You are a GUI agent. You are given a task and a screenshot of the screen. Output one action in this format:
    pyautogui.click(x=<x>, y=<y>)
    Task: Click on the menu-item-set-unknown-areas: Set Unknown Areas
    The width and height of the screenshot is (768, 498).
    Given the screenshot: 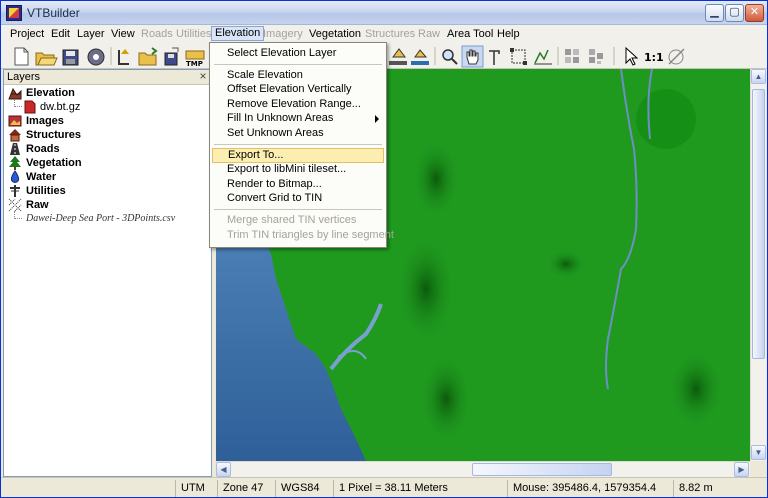 What is the action you would take?
    pyautogui.click(x=298, y=133)
    